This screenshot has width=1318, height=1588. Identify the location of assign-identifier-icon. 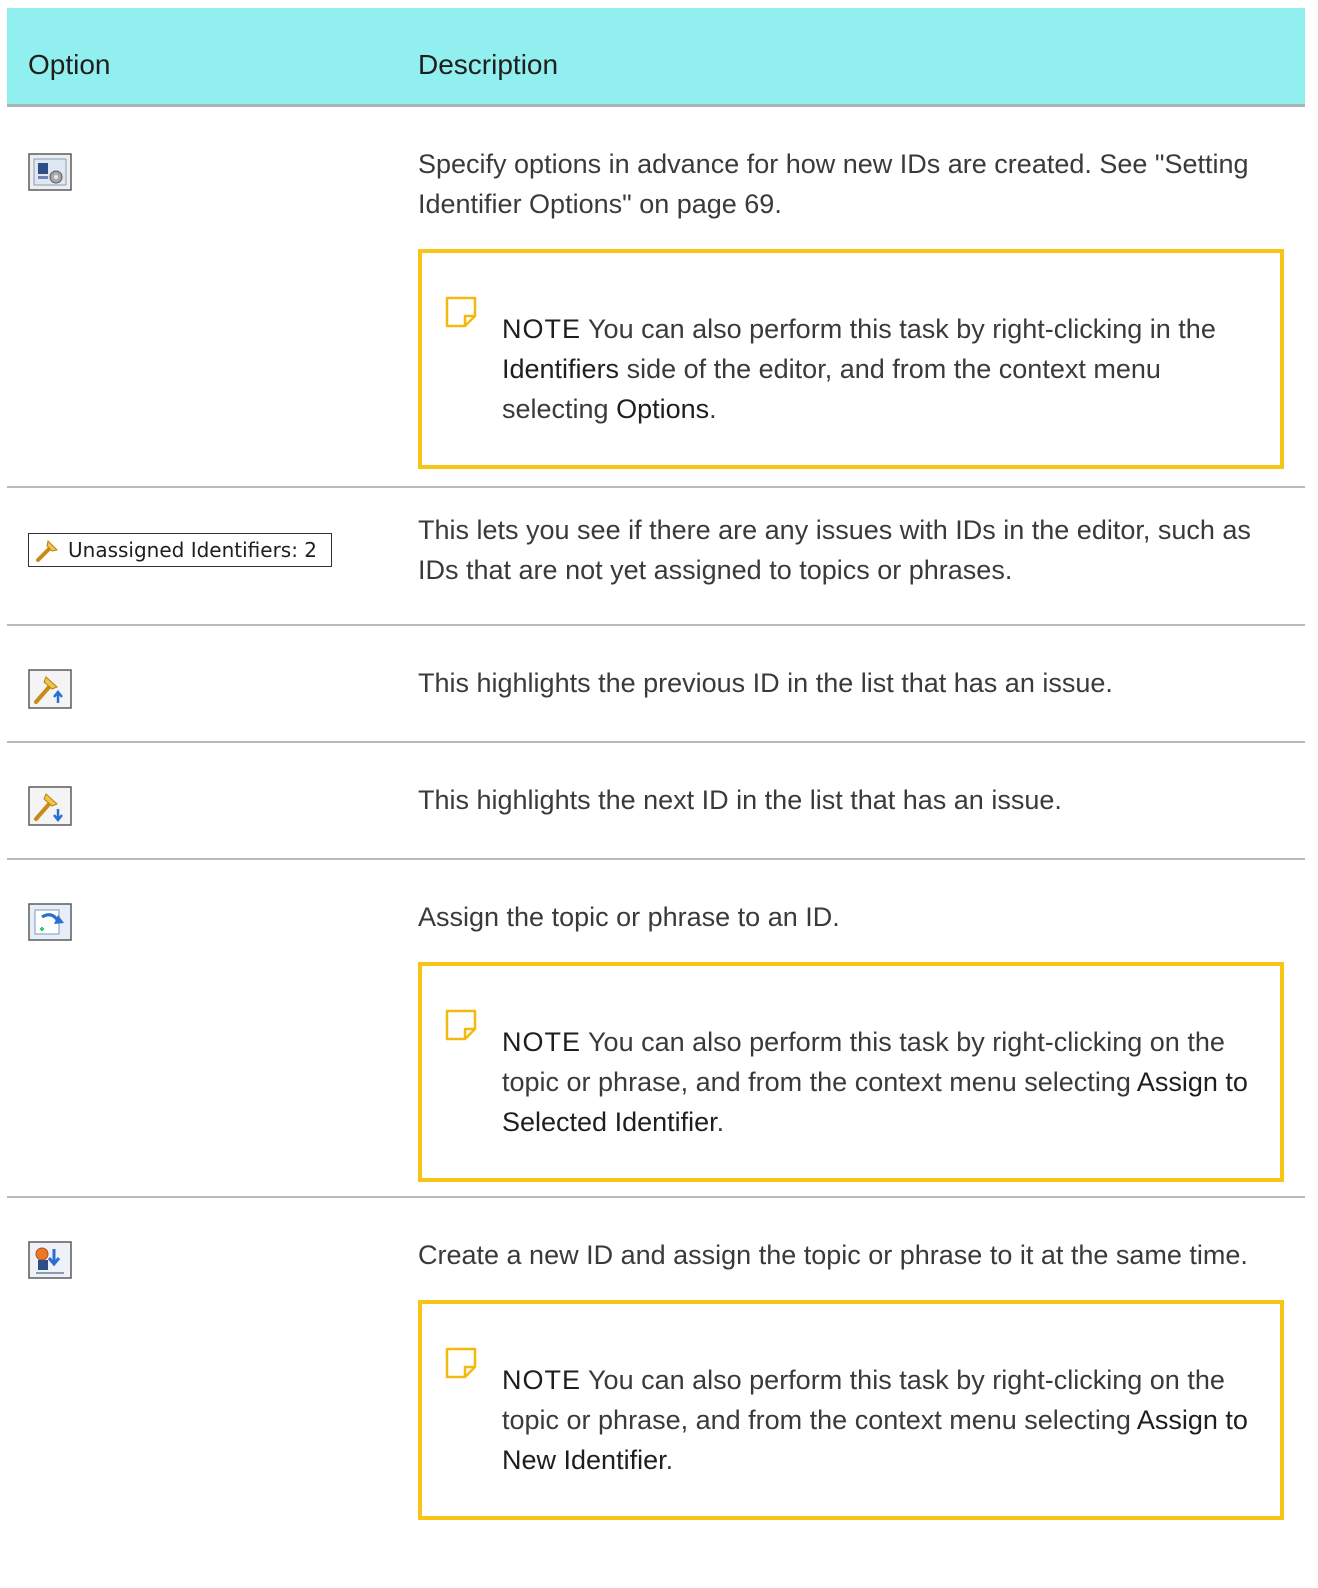
(50, 924).